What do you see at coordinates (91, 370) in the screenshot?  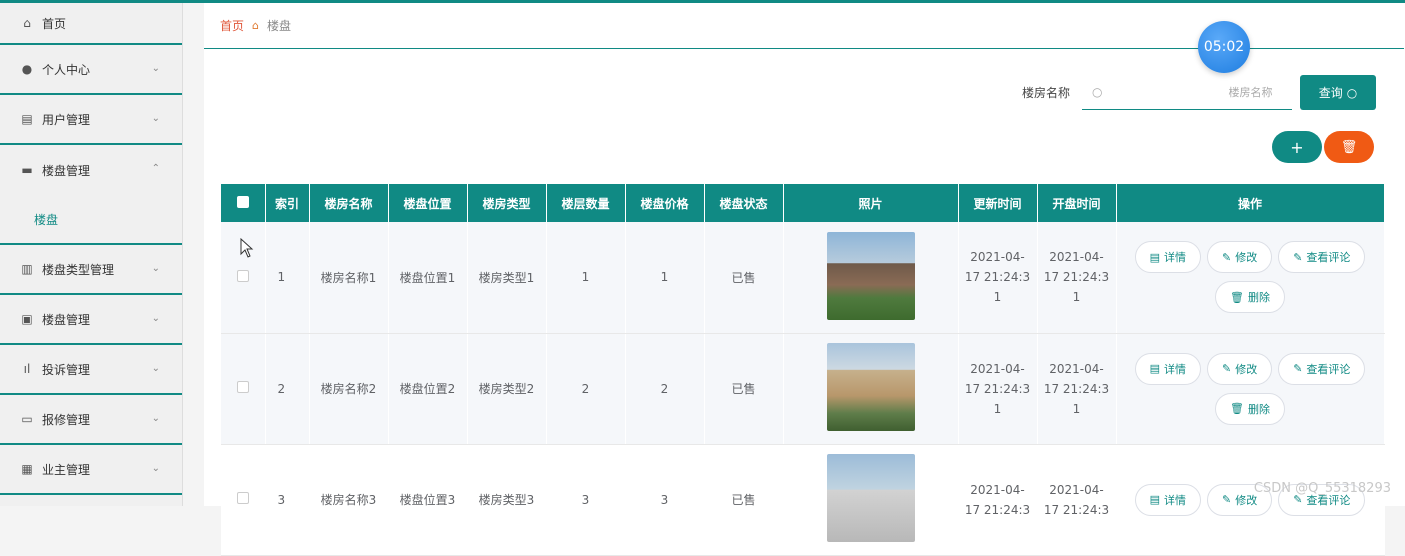 I see `sidebar-item-complaint-management: ıl 投诉管理 ⌄` at bounding box center [91, 370].